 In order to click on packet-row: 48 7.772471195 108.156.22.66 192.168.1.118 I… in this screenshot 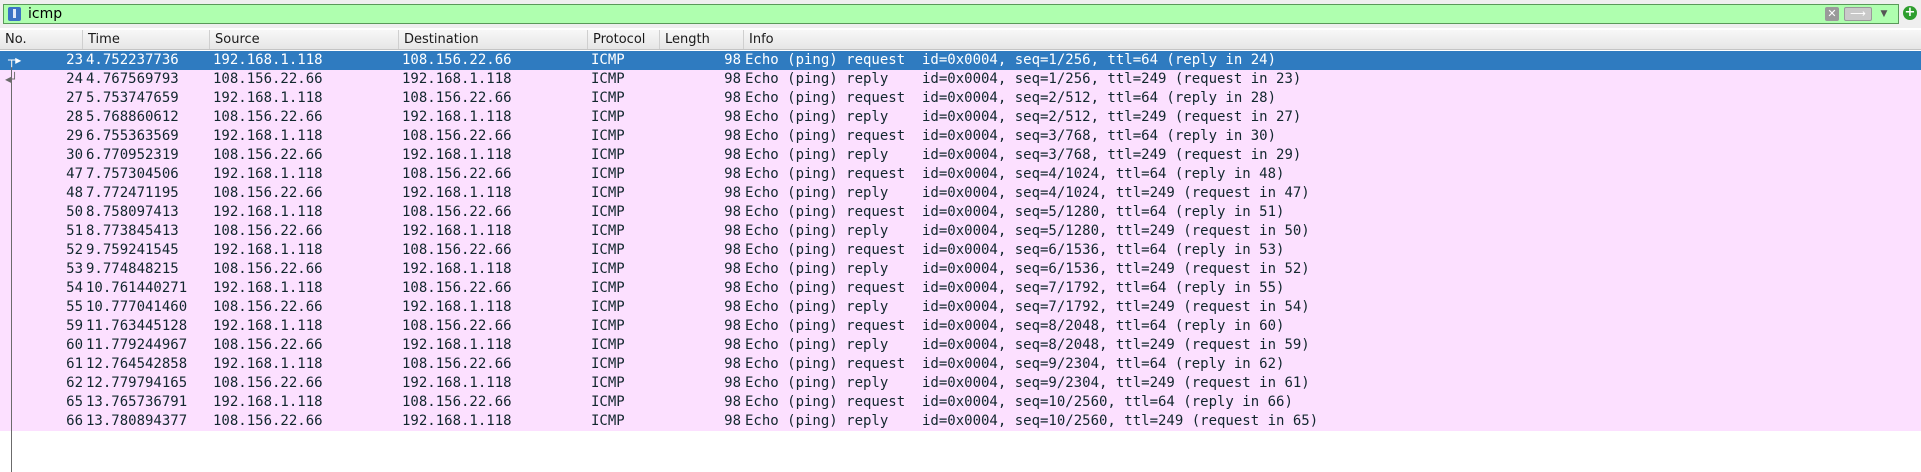, I will do `click(960, 193)`.